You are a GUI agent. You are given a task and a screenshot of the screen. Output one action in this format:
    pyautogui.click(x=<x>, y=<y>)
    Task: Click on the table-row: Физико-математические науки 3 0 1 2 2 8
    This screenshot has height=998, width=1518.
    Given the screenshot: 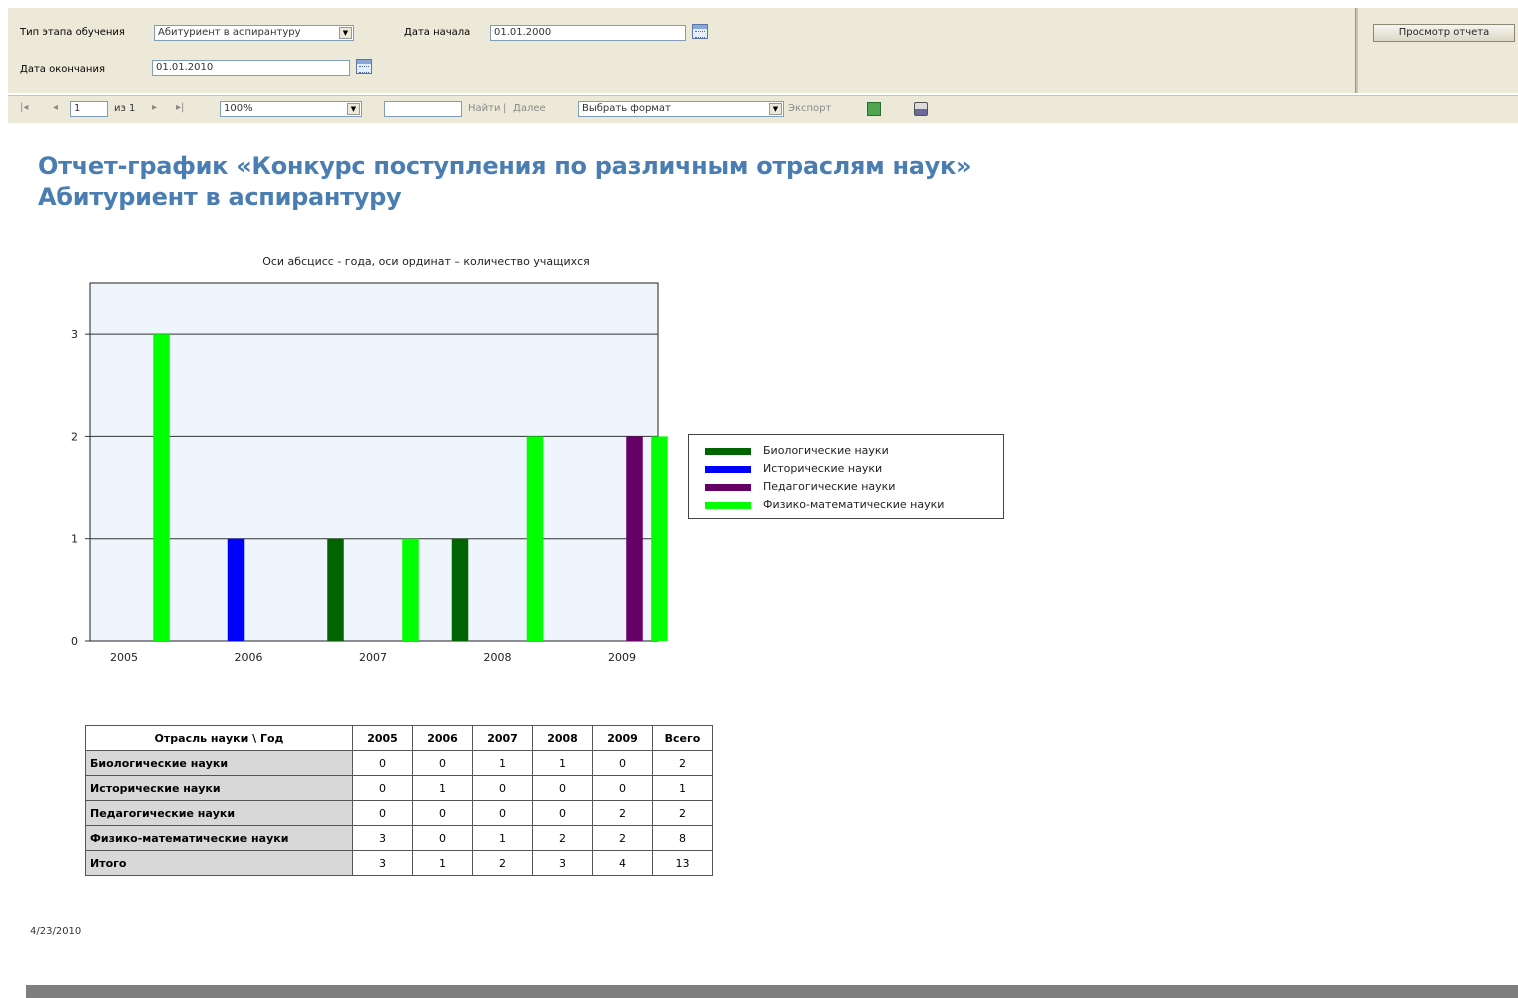 What is the action you would take?
    pyautogui.click(x=399, y=838)
    